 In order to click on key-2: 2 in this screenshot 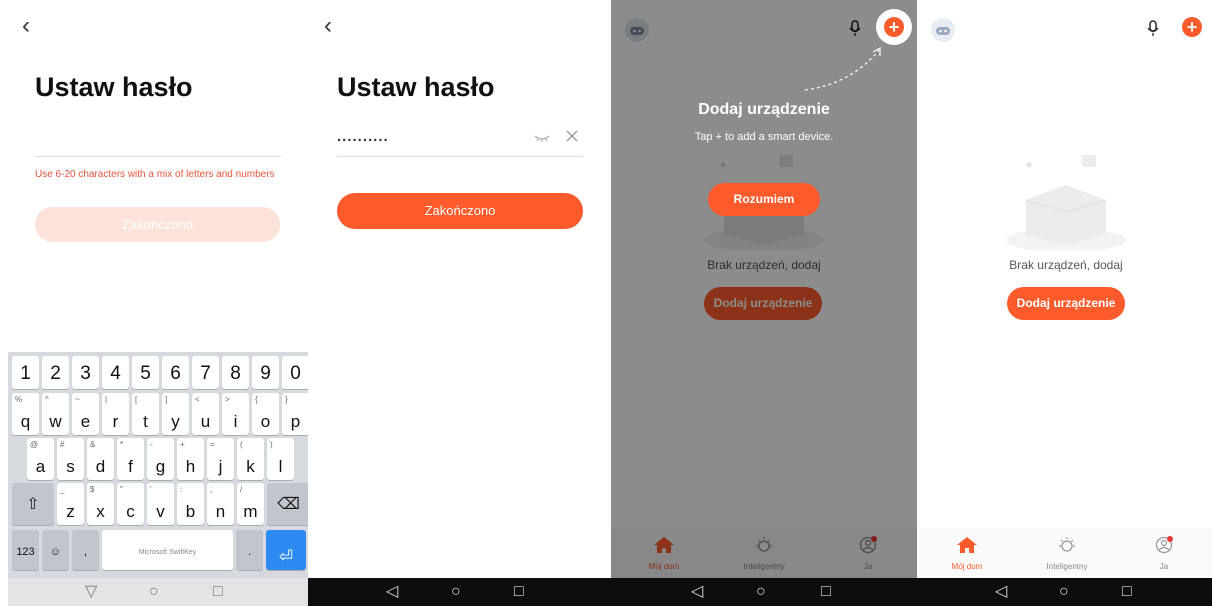, I will do `click(55, 372)`.